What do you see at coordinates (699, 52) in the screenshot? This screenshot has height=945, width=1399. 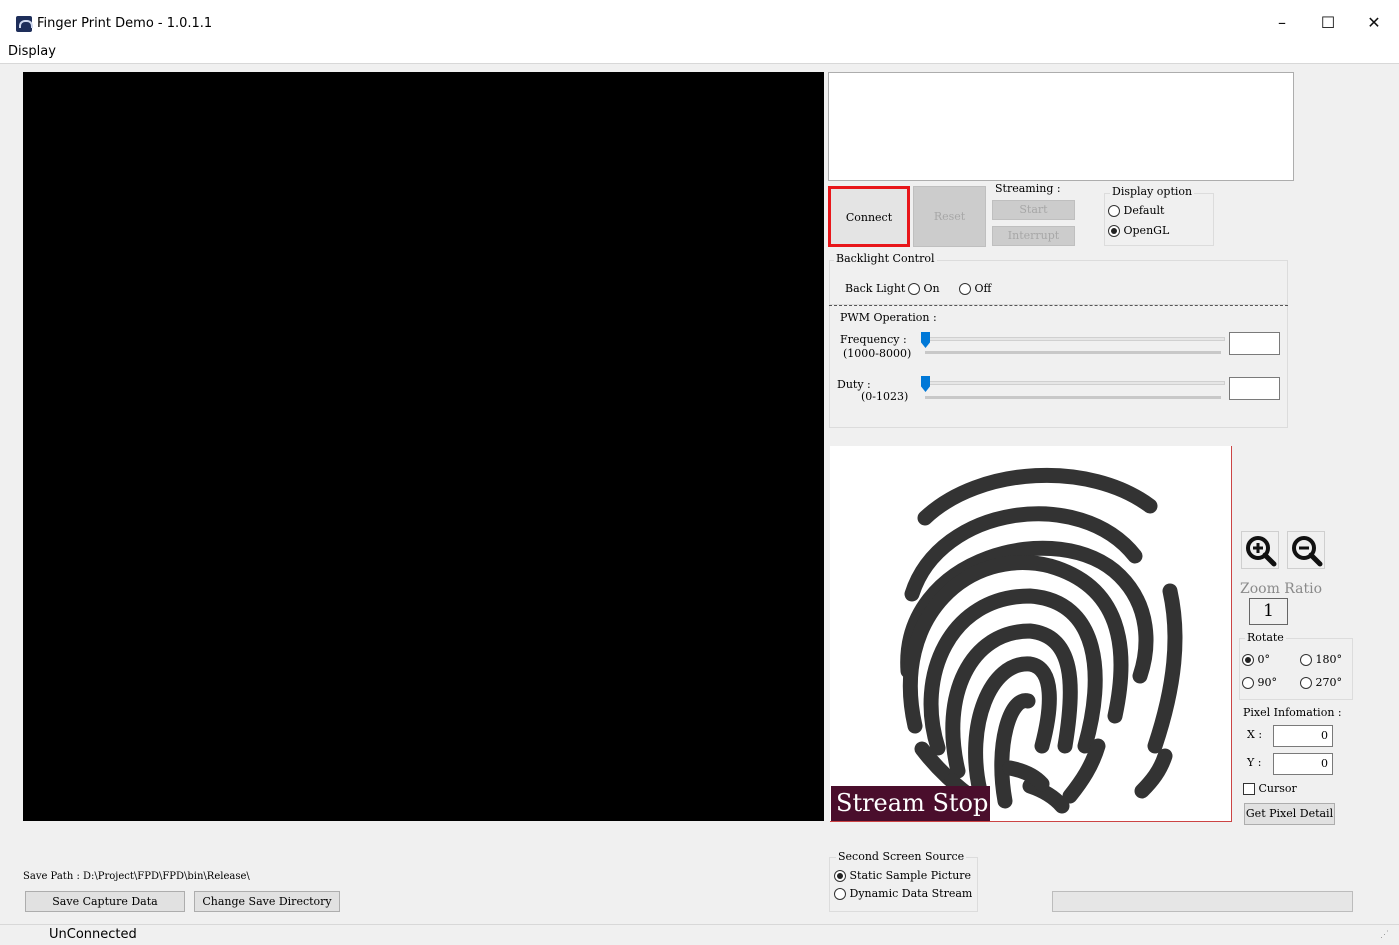 I see `menu-bar` at bounding box center [699, 52].